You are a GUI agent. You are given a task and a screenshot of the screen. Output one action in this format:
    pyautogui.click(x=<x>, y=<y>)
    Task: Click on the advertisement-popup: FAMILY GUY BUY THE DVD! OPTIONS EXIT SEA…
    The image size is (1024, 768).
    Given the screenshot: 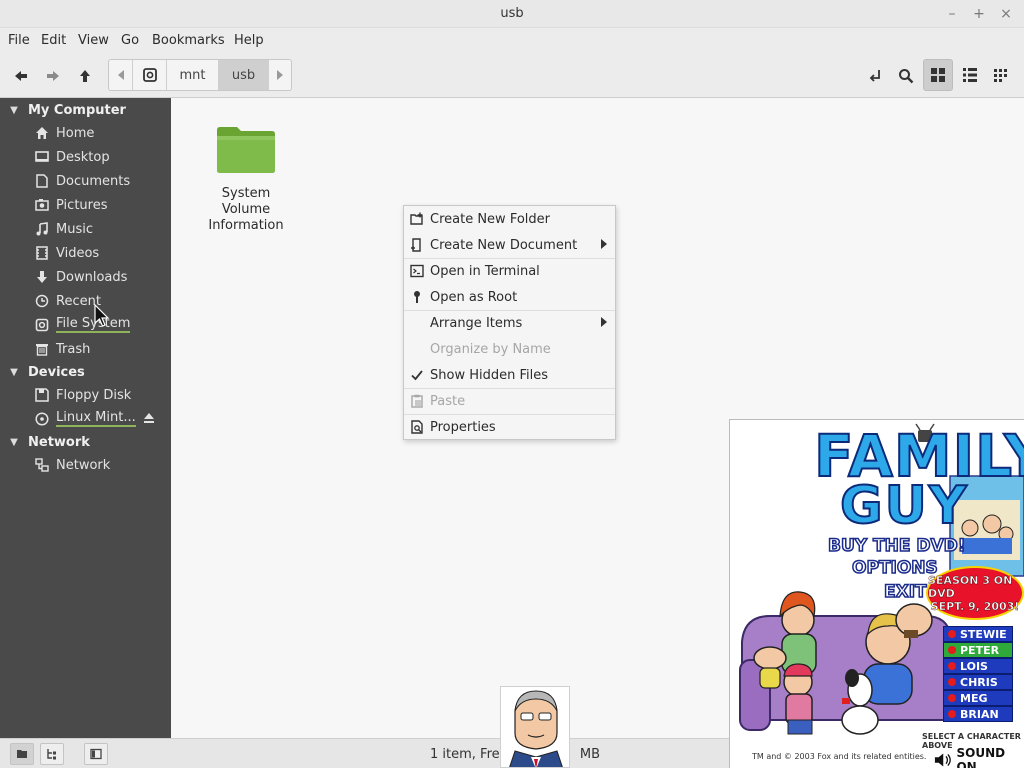 What is the action you would take?
    pyautogui.click(x=876, y=593)
    